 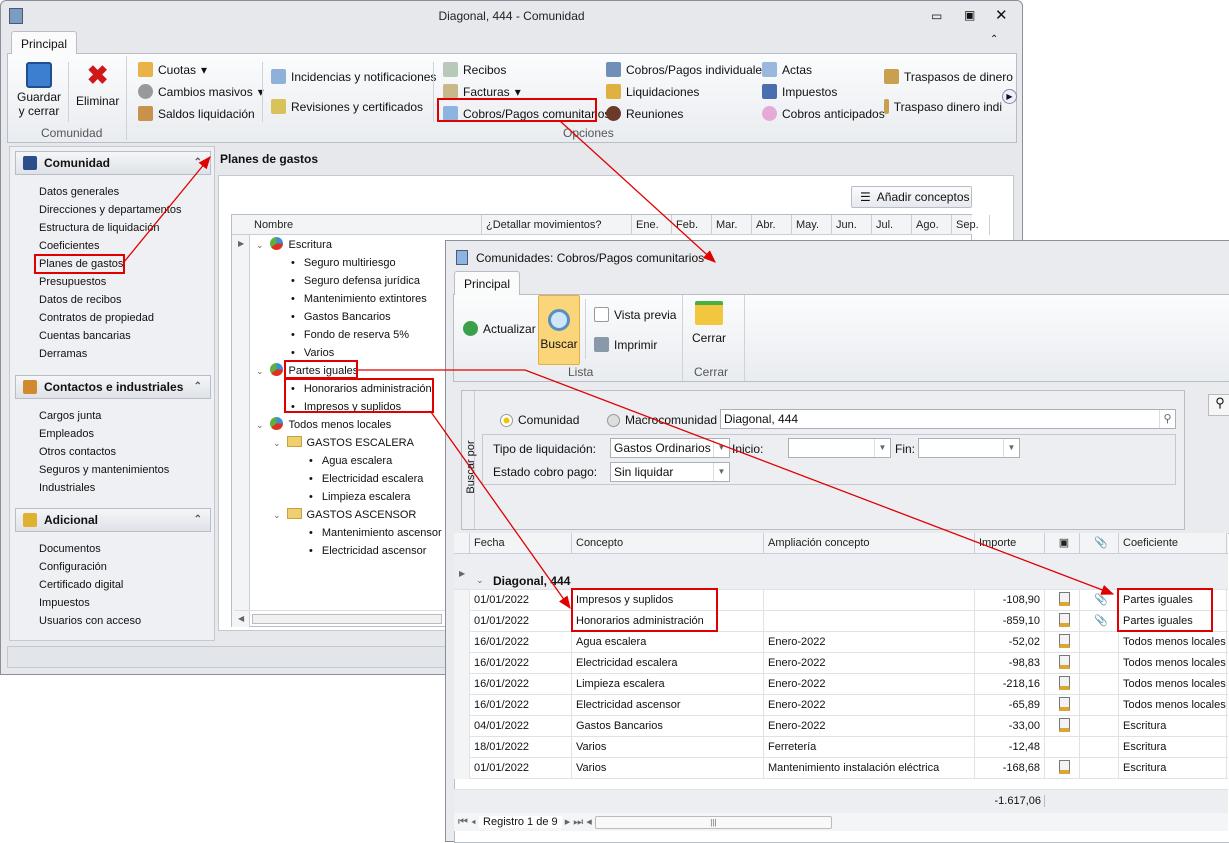 What do you see at coordinates (359, 395) in the screenshot?
I see `highlight-honorarios-impresos` at bounding box center [359, 395].